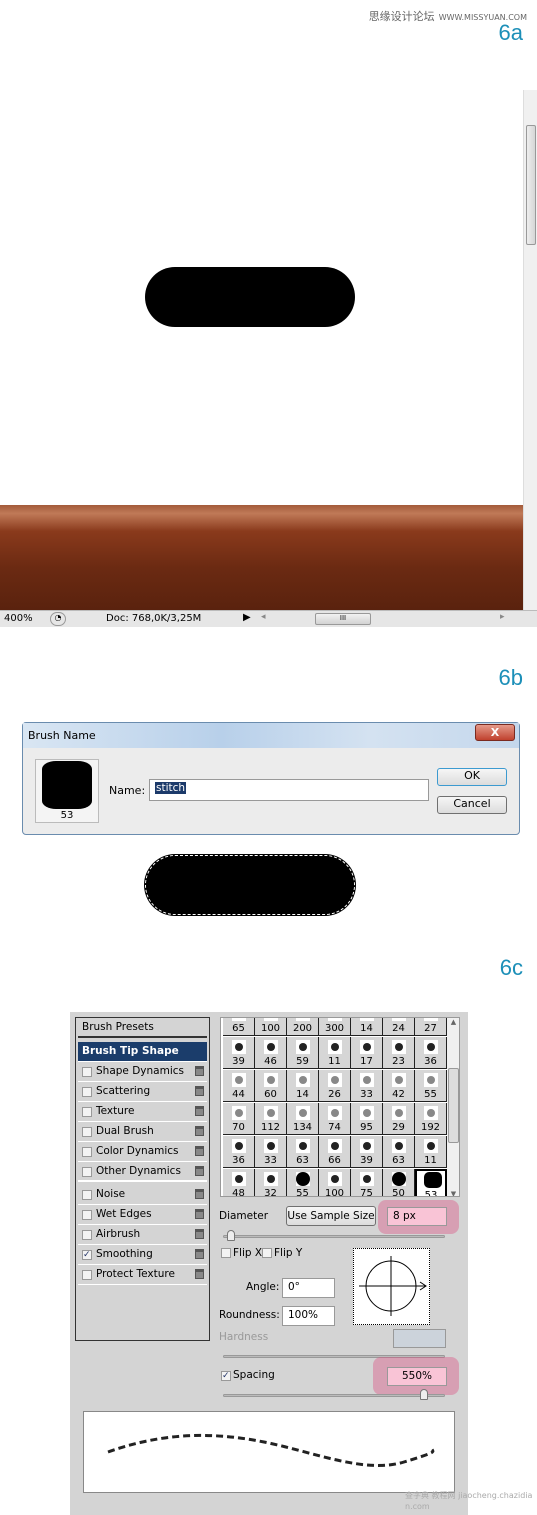 The width and height of the screenshot is (537, 1515). I want to click on brush-tip: 53, so click(431, 1182).